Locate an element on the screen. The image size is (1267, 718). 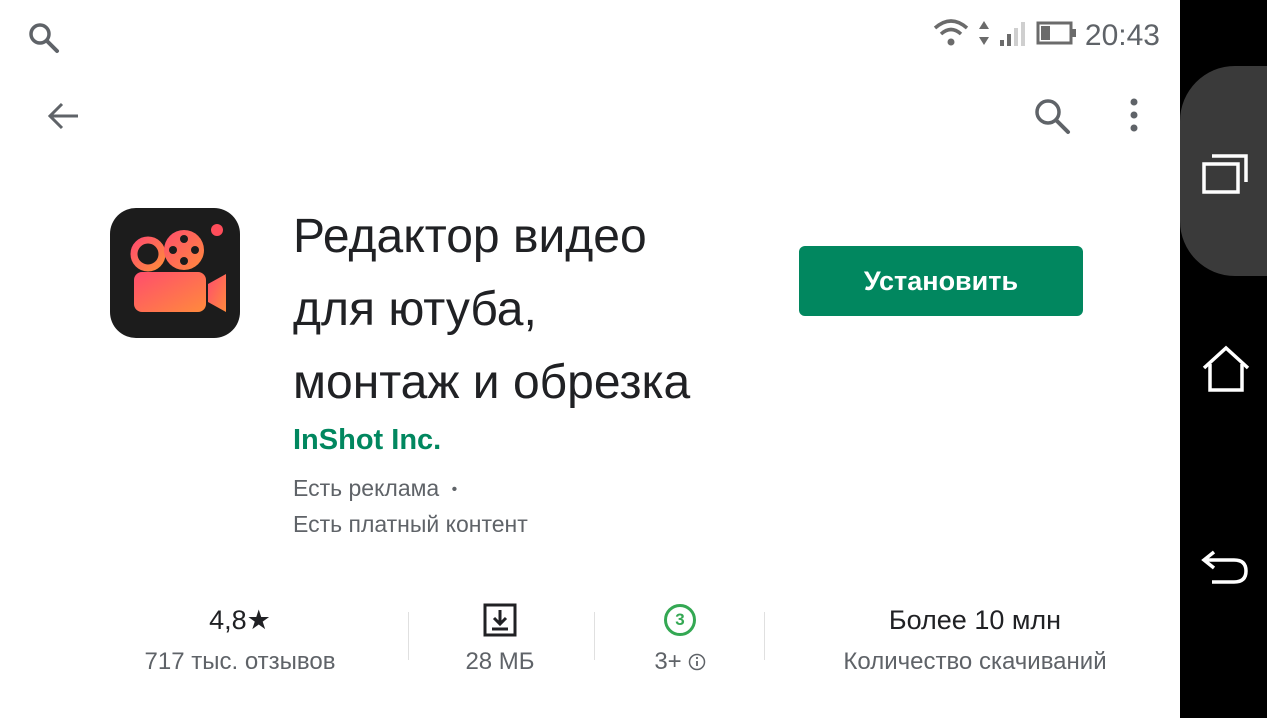
video-camera-icon is located at coordinates (178, 268).